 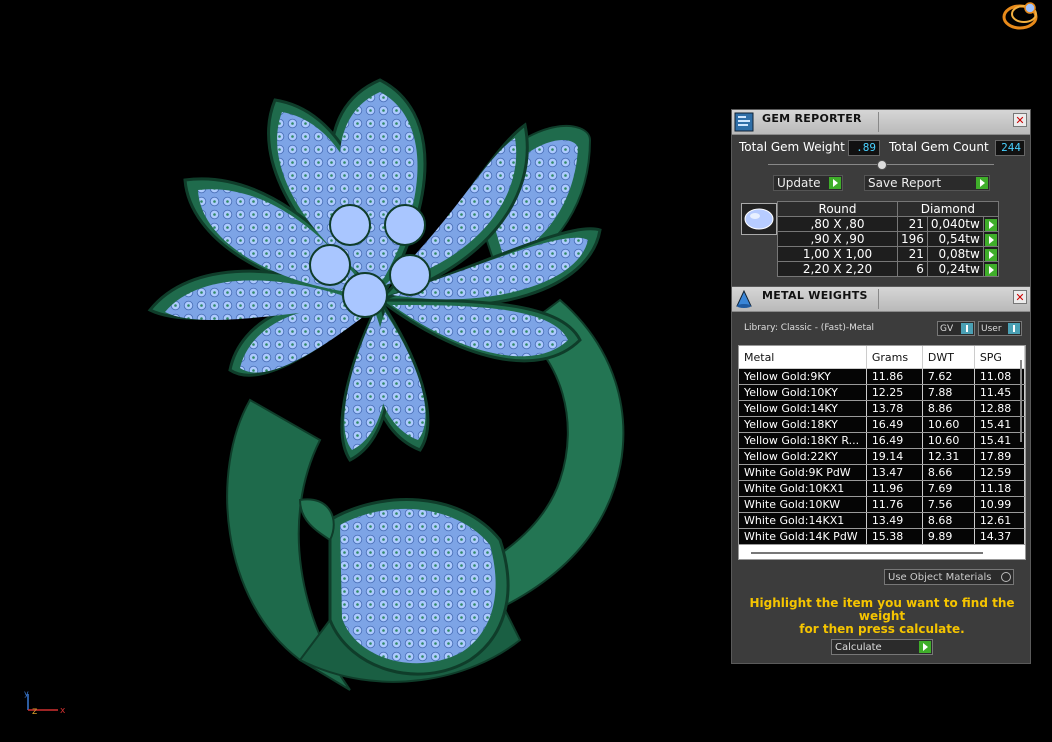 I want to click on metal-grams: 13.49, so click(x=894, y=520).